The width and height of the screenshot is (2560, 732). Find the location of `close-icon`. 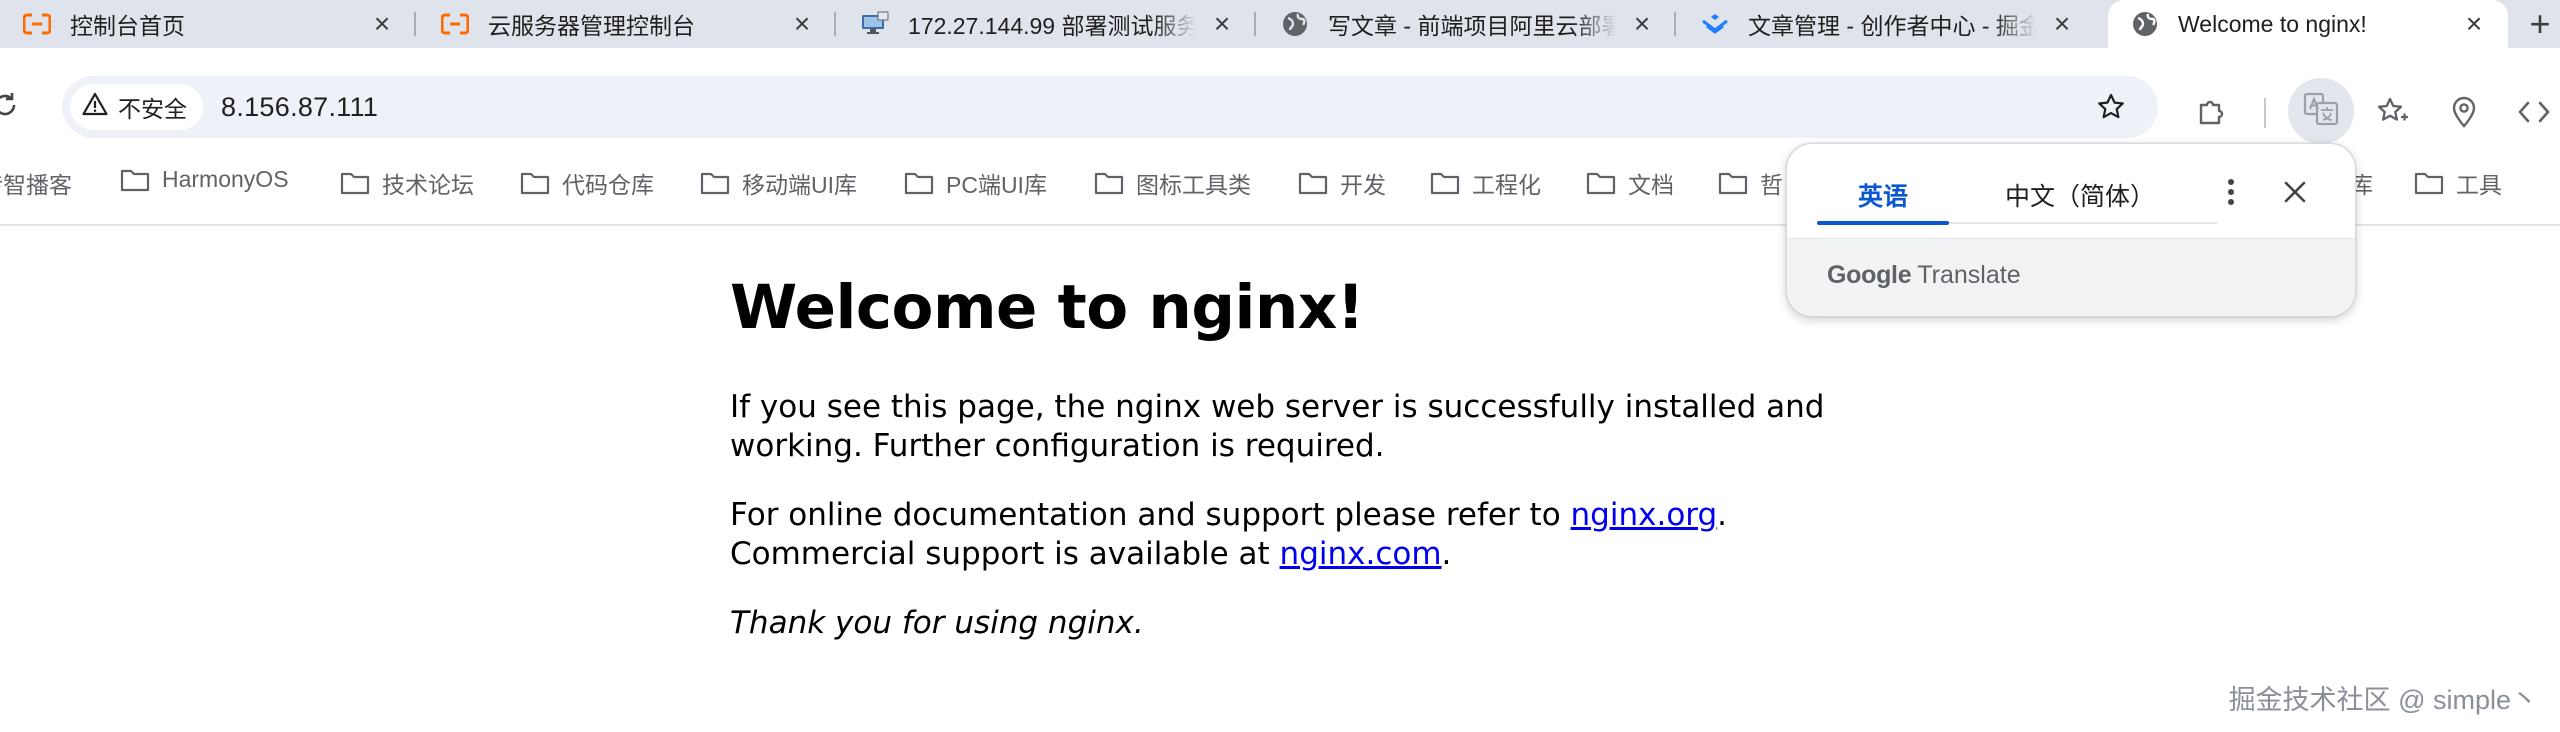

close-icon is located at coordinates (2295, 192).